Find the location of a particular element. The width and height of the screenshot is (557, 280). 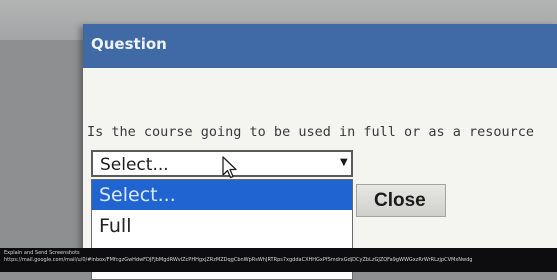

dropdown-arrow-icon: ▼ is located at coordinates (344, 162).